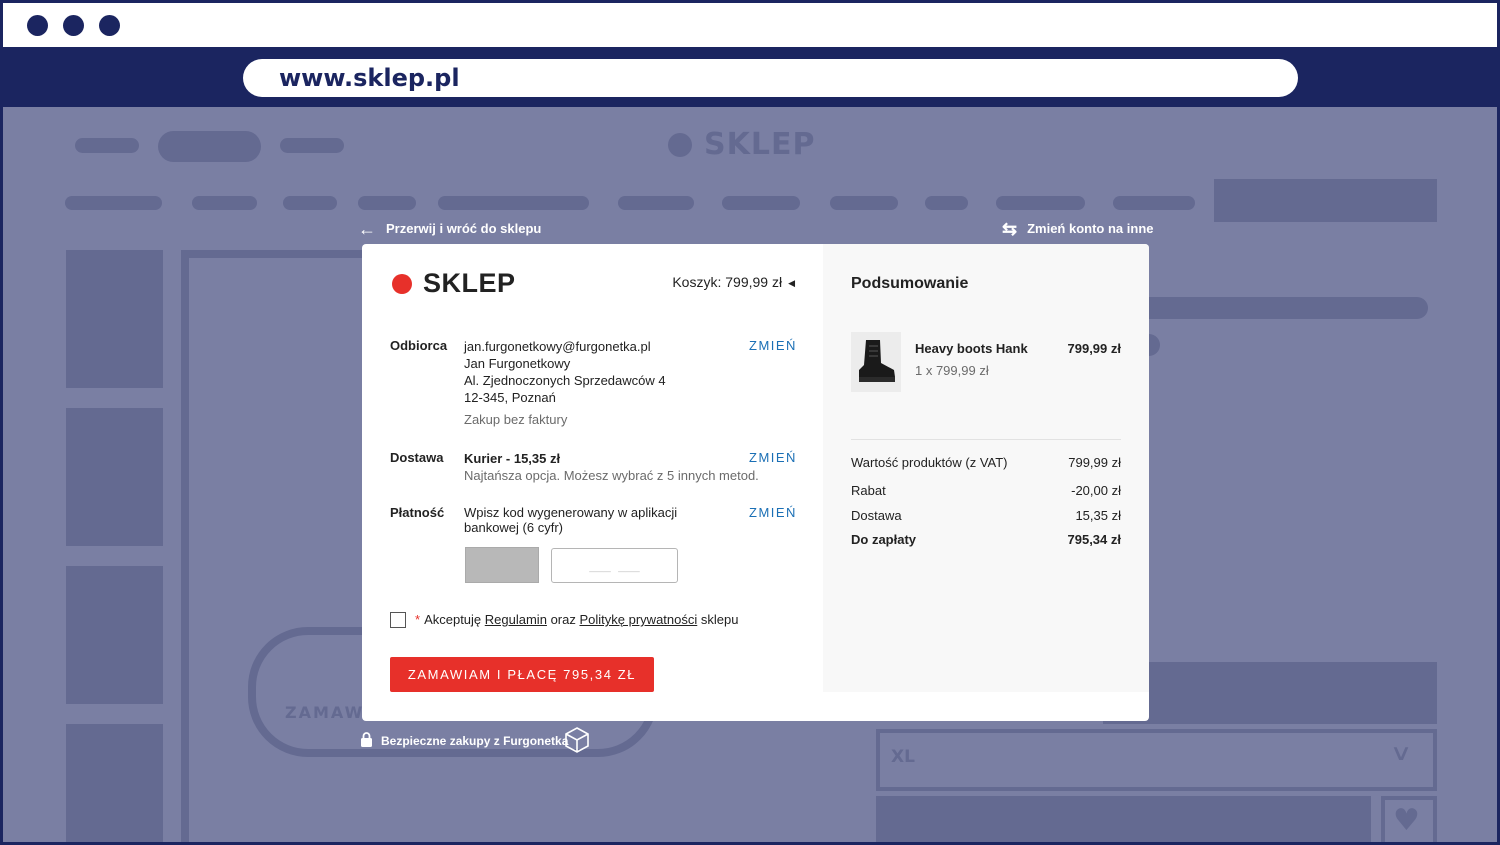  Describe the element at coordinates (986, 490) in the screenshot. I see `summary-row: Rabat -20,00 zł` at that location.